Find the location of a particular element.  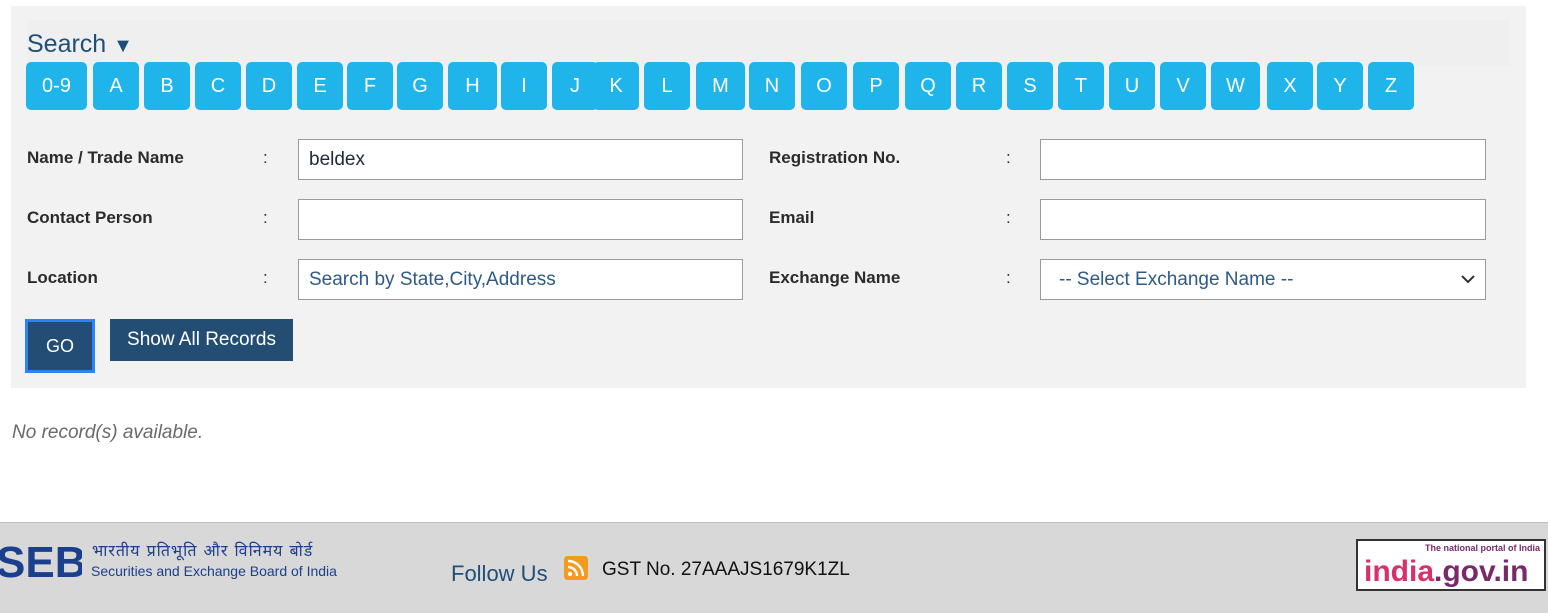

india-portal-tagline: The national portal of India is located at coordinates (1482, 548).